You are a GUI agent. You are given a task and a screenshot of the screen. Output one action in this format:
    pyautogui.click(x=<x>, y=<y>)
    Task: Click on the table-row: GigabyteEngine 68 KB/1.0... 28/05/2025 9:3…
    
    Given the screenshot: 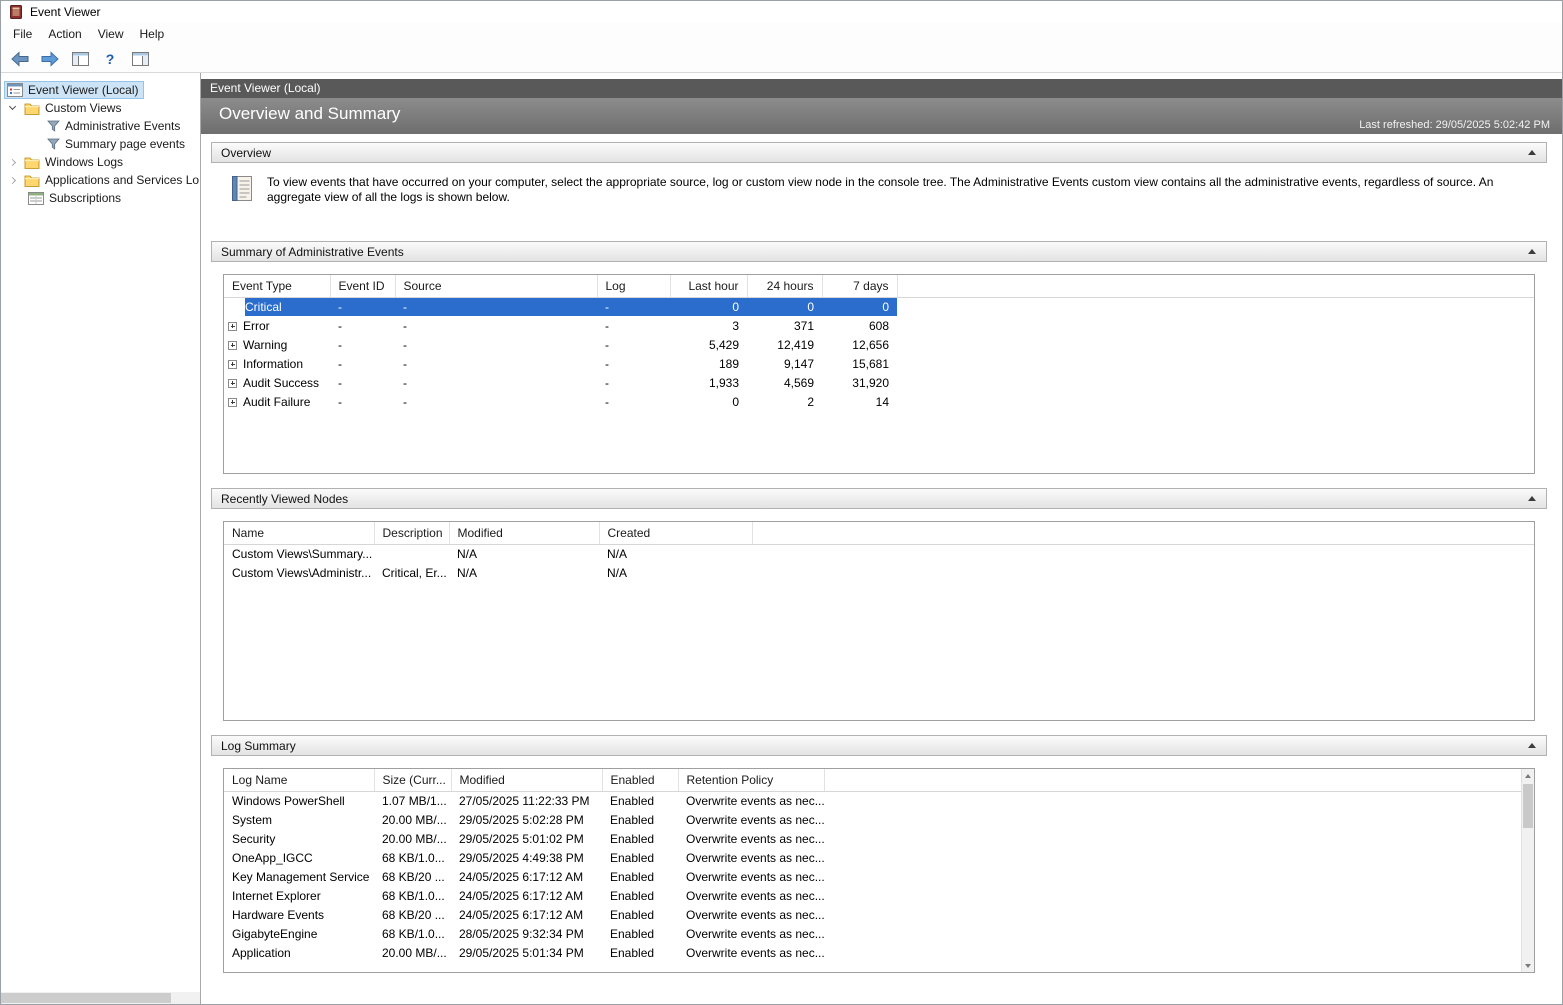 What is the action you would take?
    pyautogui.click(x=872, y=933)
    